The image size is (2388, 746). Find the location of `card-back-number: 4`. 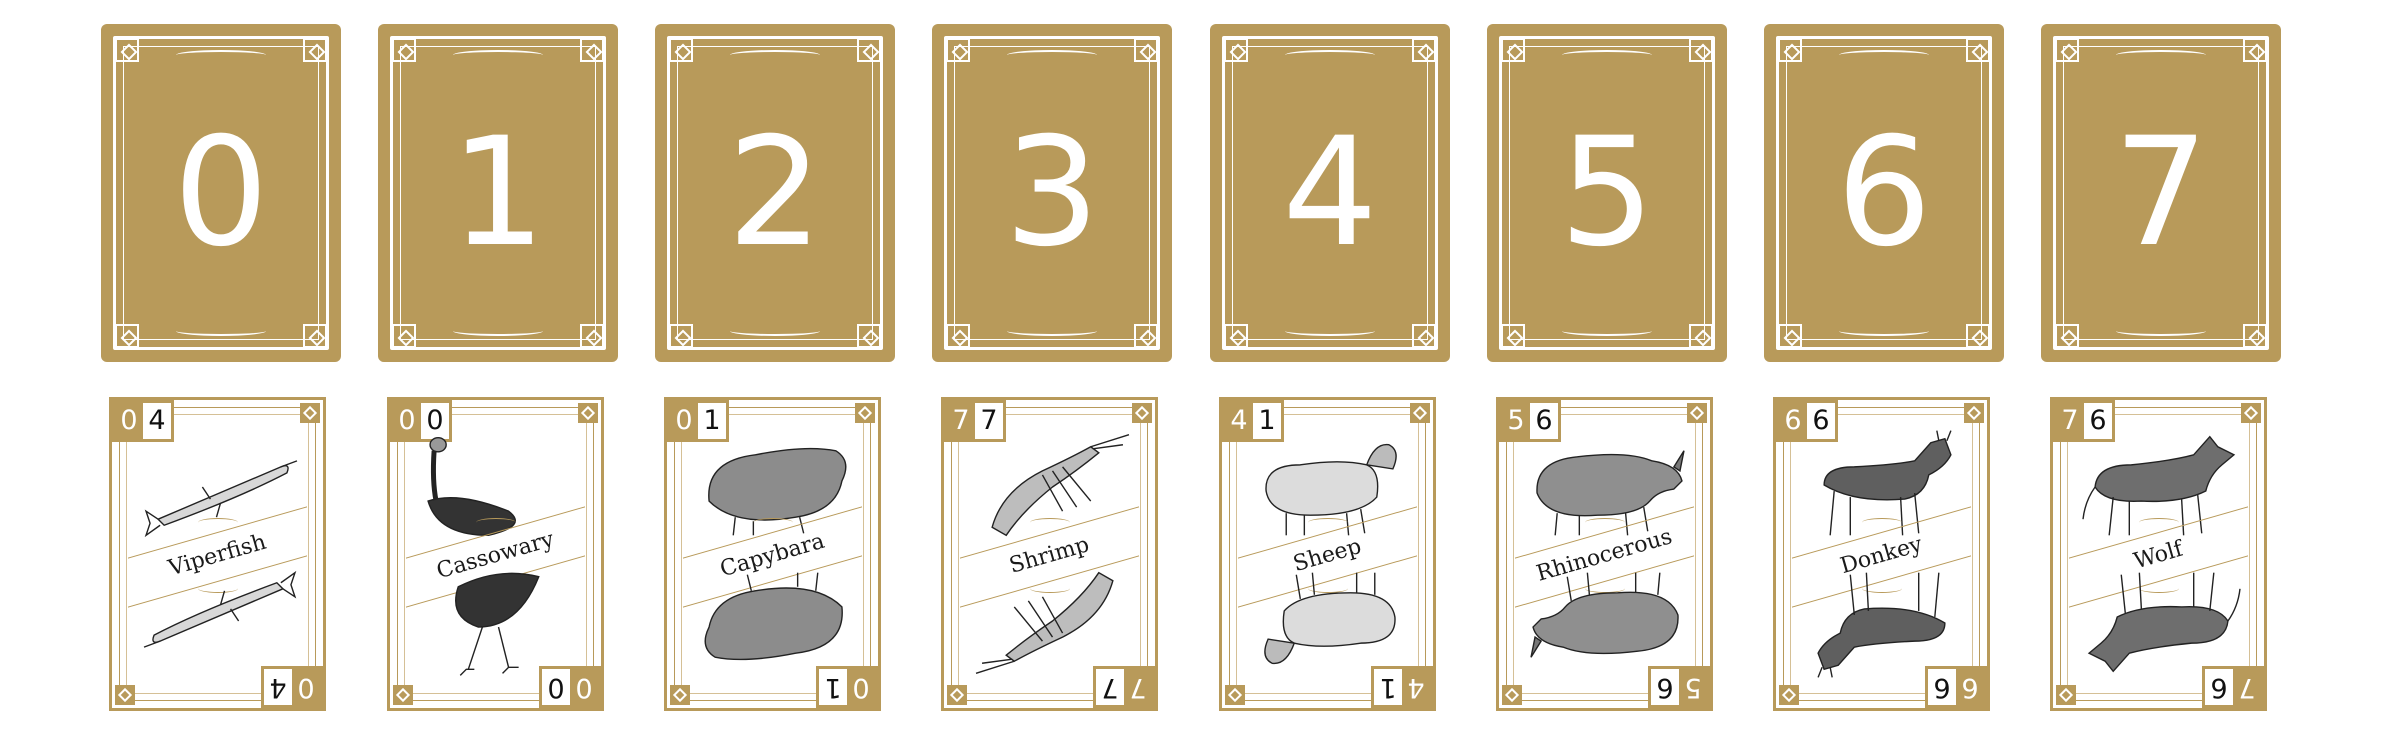

card-back-number: 4 is located at coordinates (1330, 193).